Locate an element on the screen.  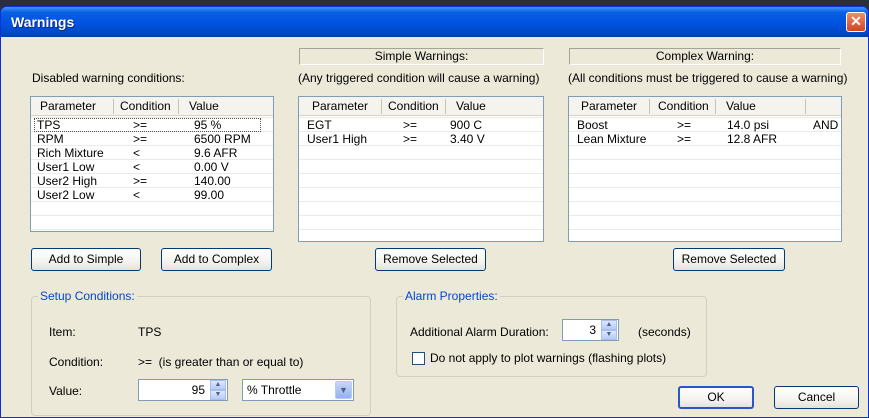
table-row: RPM >= 6500 RPM is located at coordinates (152, 139).